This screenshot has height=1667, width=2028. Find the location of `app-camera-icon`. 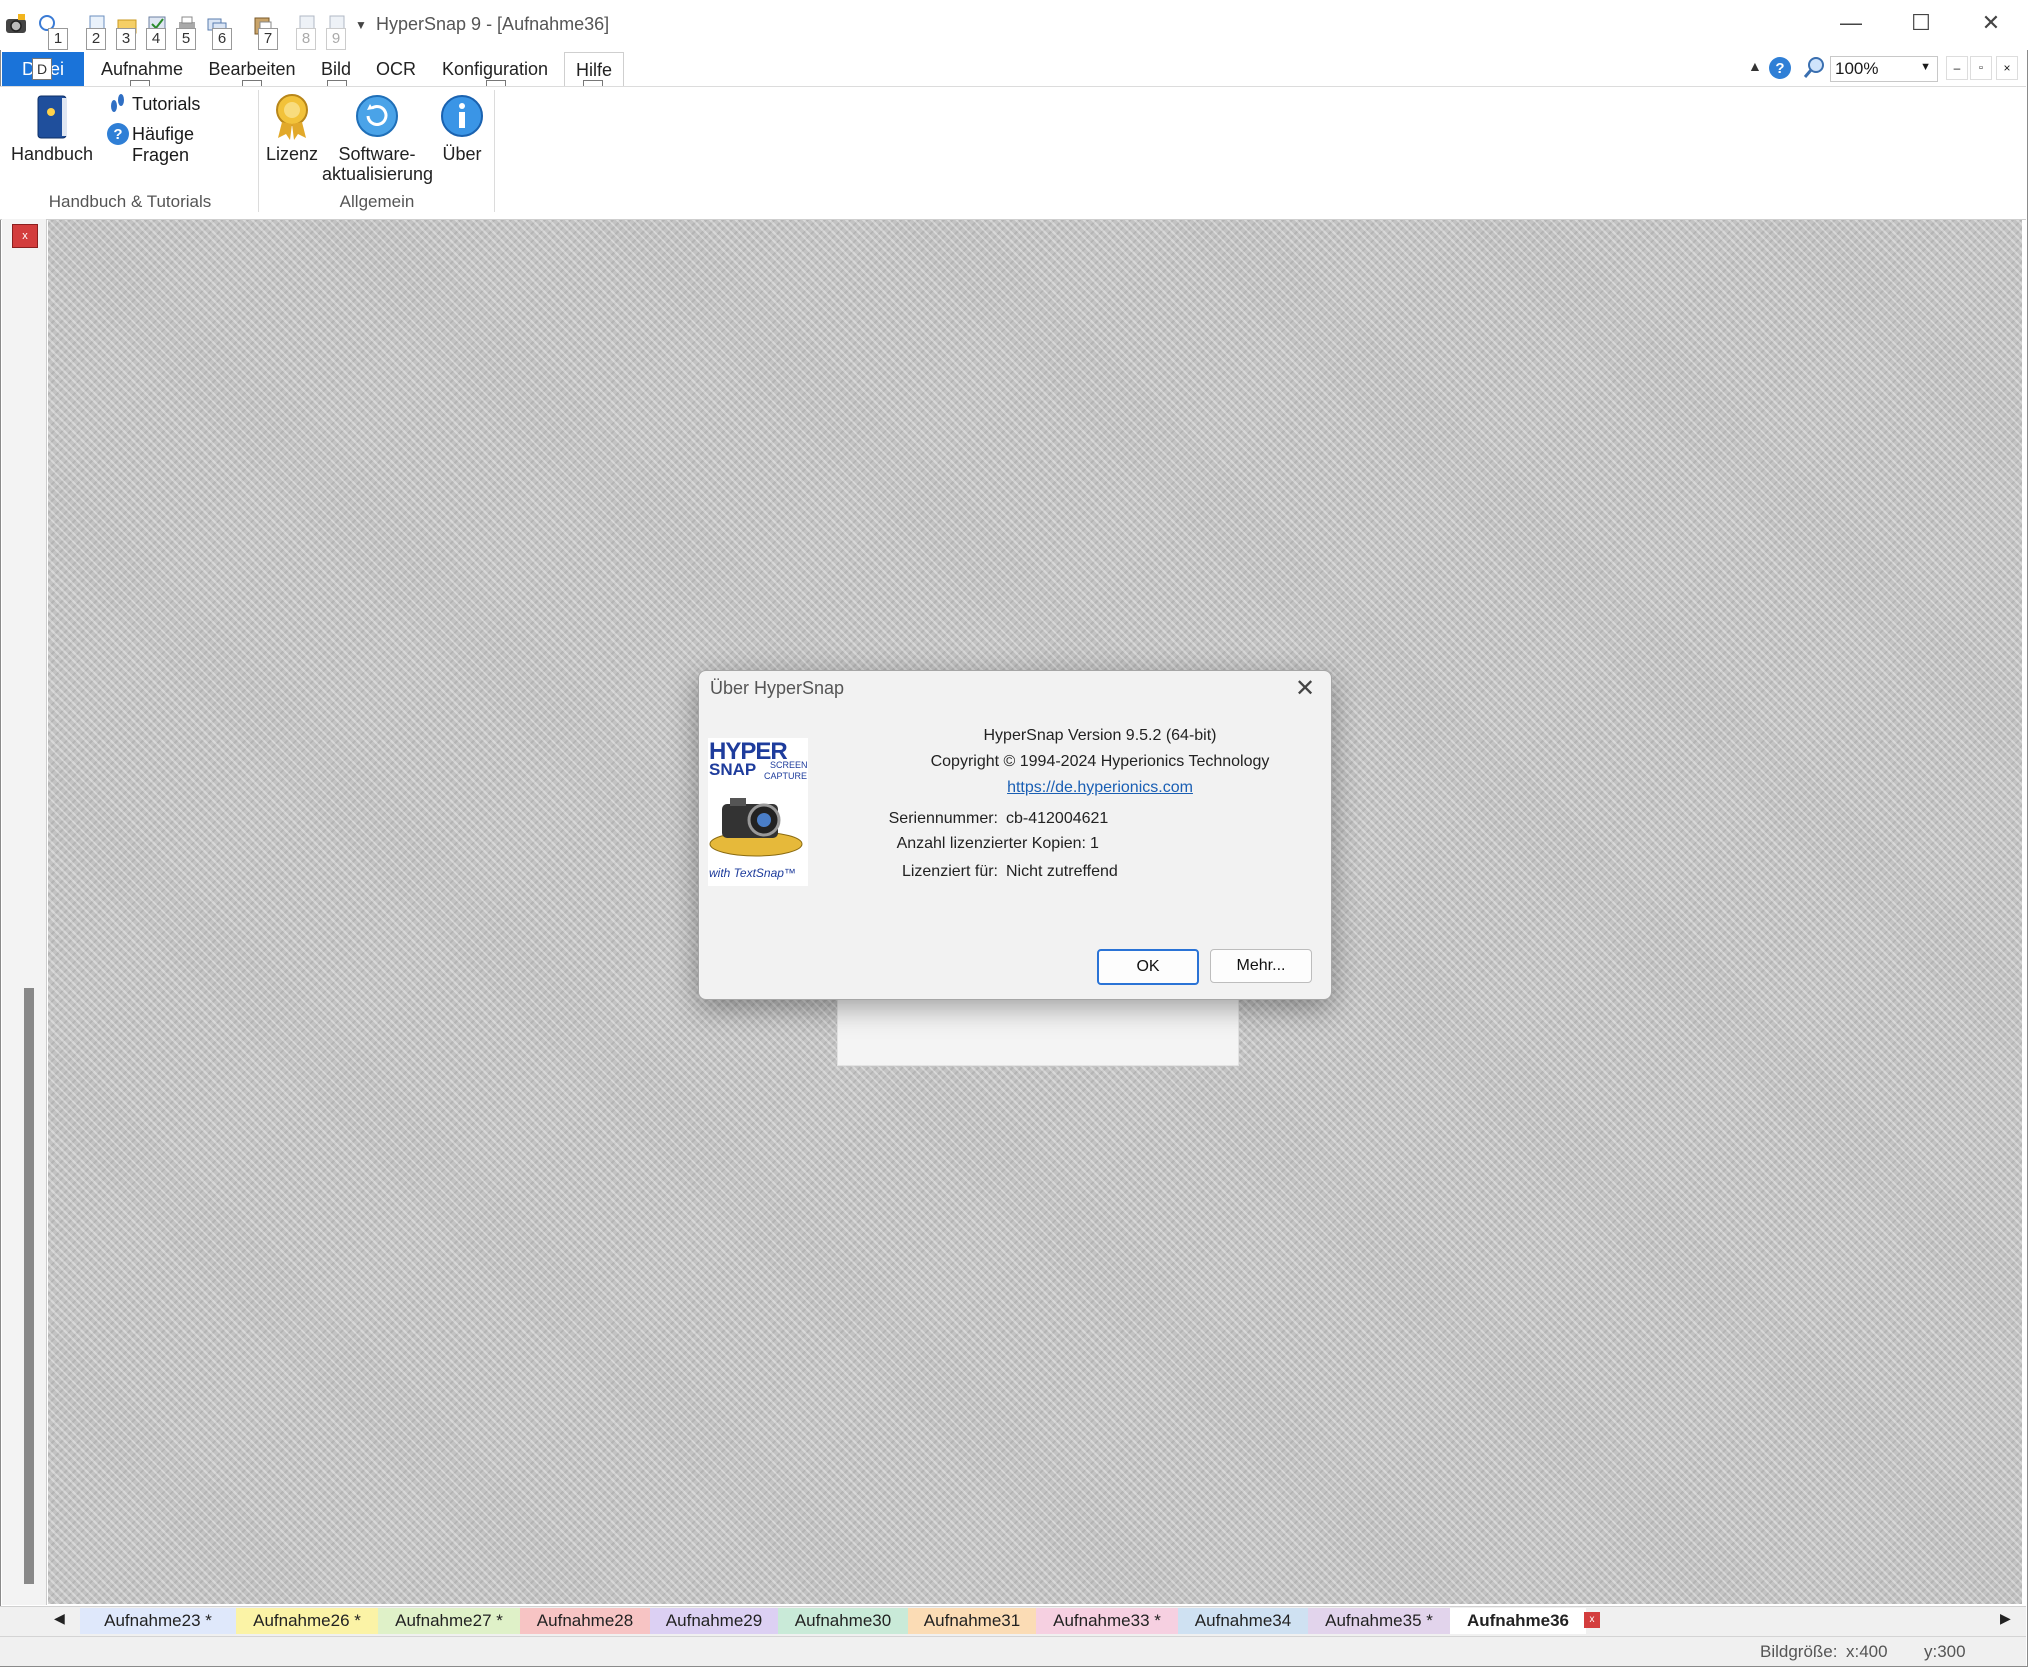

app-camera-icon is located at coordinates (16, 24).